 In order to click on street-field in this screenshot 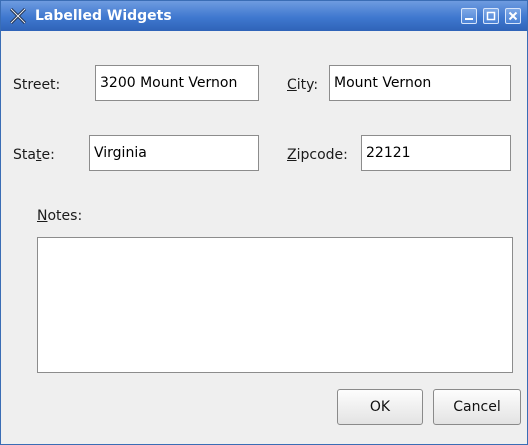, I will do `click(177, 83)`.